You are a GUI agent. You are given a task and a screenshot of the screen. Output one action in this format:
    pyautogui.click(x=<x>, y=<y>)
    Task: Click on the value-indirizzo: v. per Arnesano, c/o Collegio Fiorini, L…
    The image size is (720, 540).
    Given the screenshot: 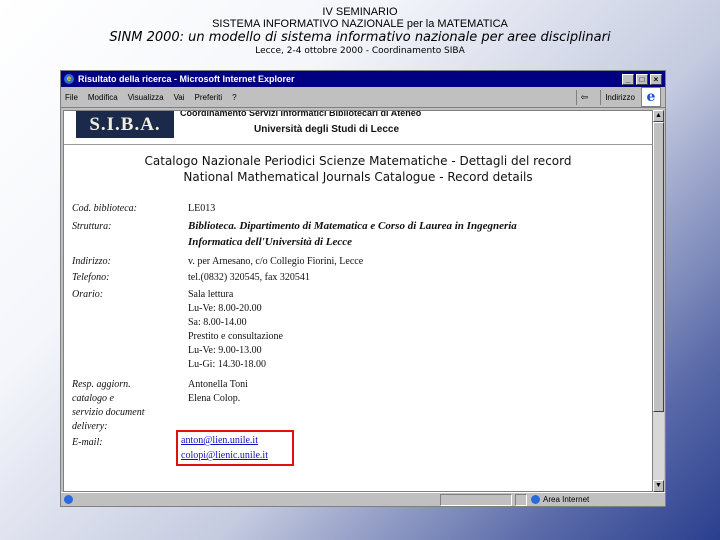 What is the action you would take?
    pyautogui.click(x=276, y=261)
    